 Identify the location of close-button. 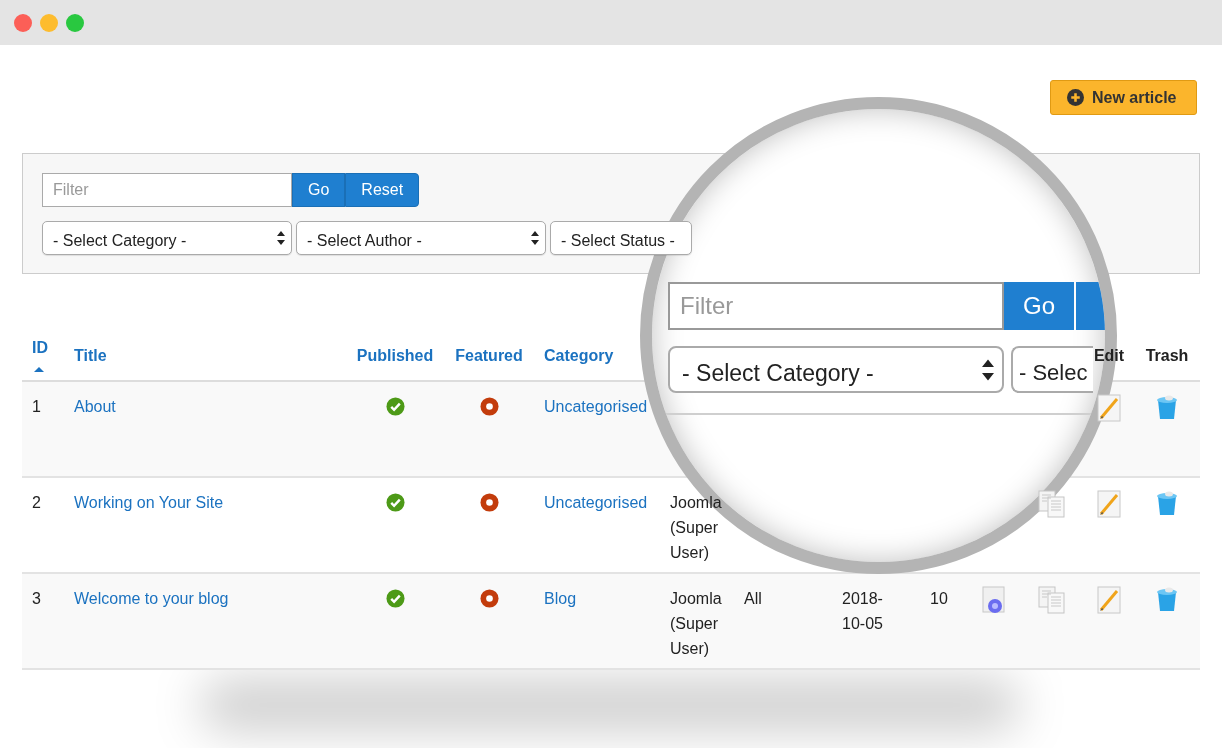
(23, 22).